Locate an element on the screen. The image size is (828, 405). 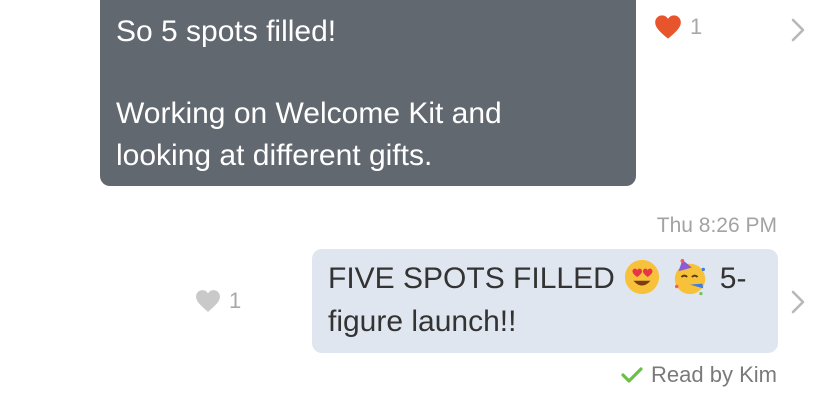
message-text: figure launch!! is located at coordinates (422, 321).